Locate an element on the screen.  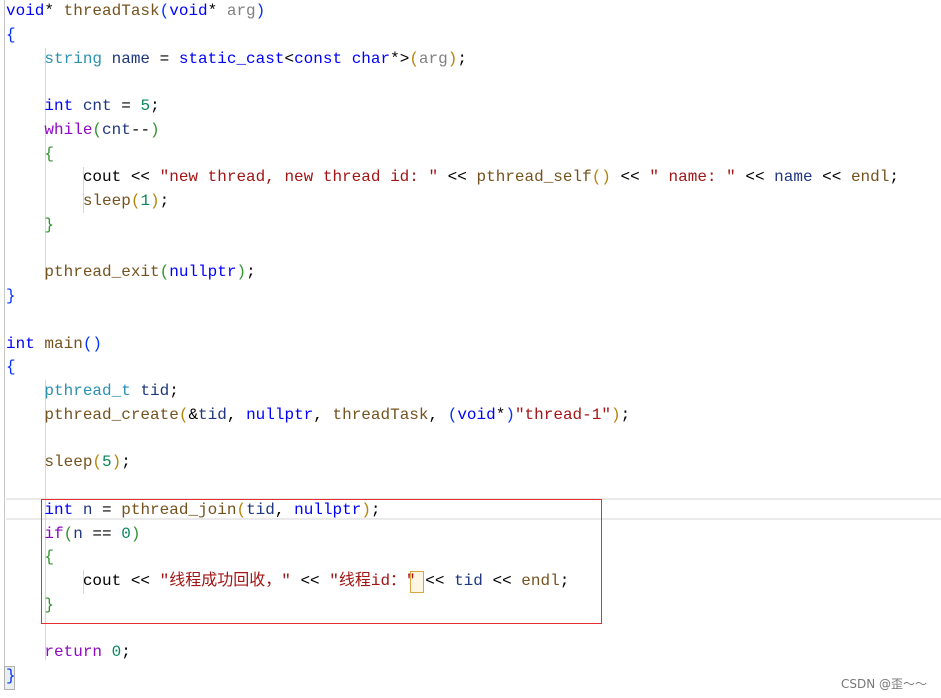
code-token: cnt is located at coordinates (97, 106).